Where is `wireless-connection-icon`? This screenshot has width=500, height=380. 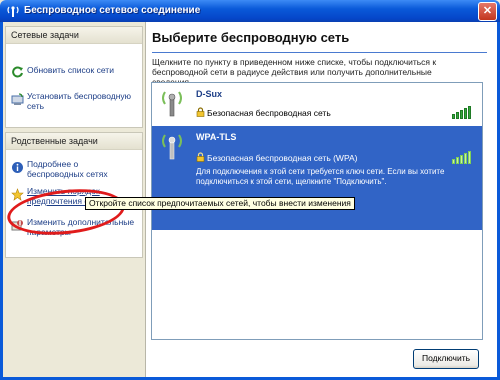
wireless-connection-icon is located at coordinates (13, 11).